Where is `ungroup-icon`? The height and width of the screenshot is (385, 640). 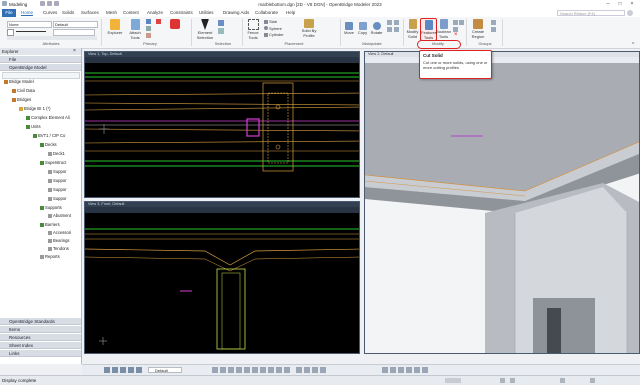 ungroup-icon is located at coordinates (493, 29).